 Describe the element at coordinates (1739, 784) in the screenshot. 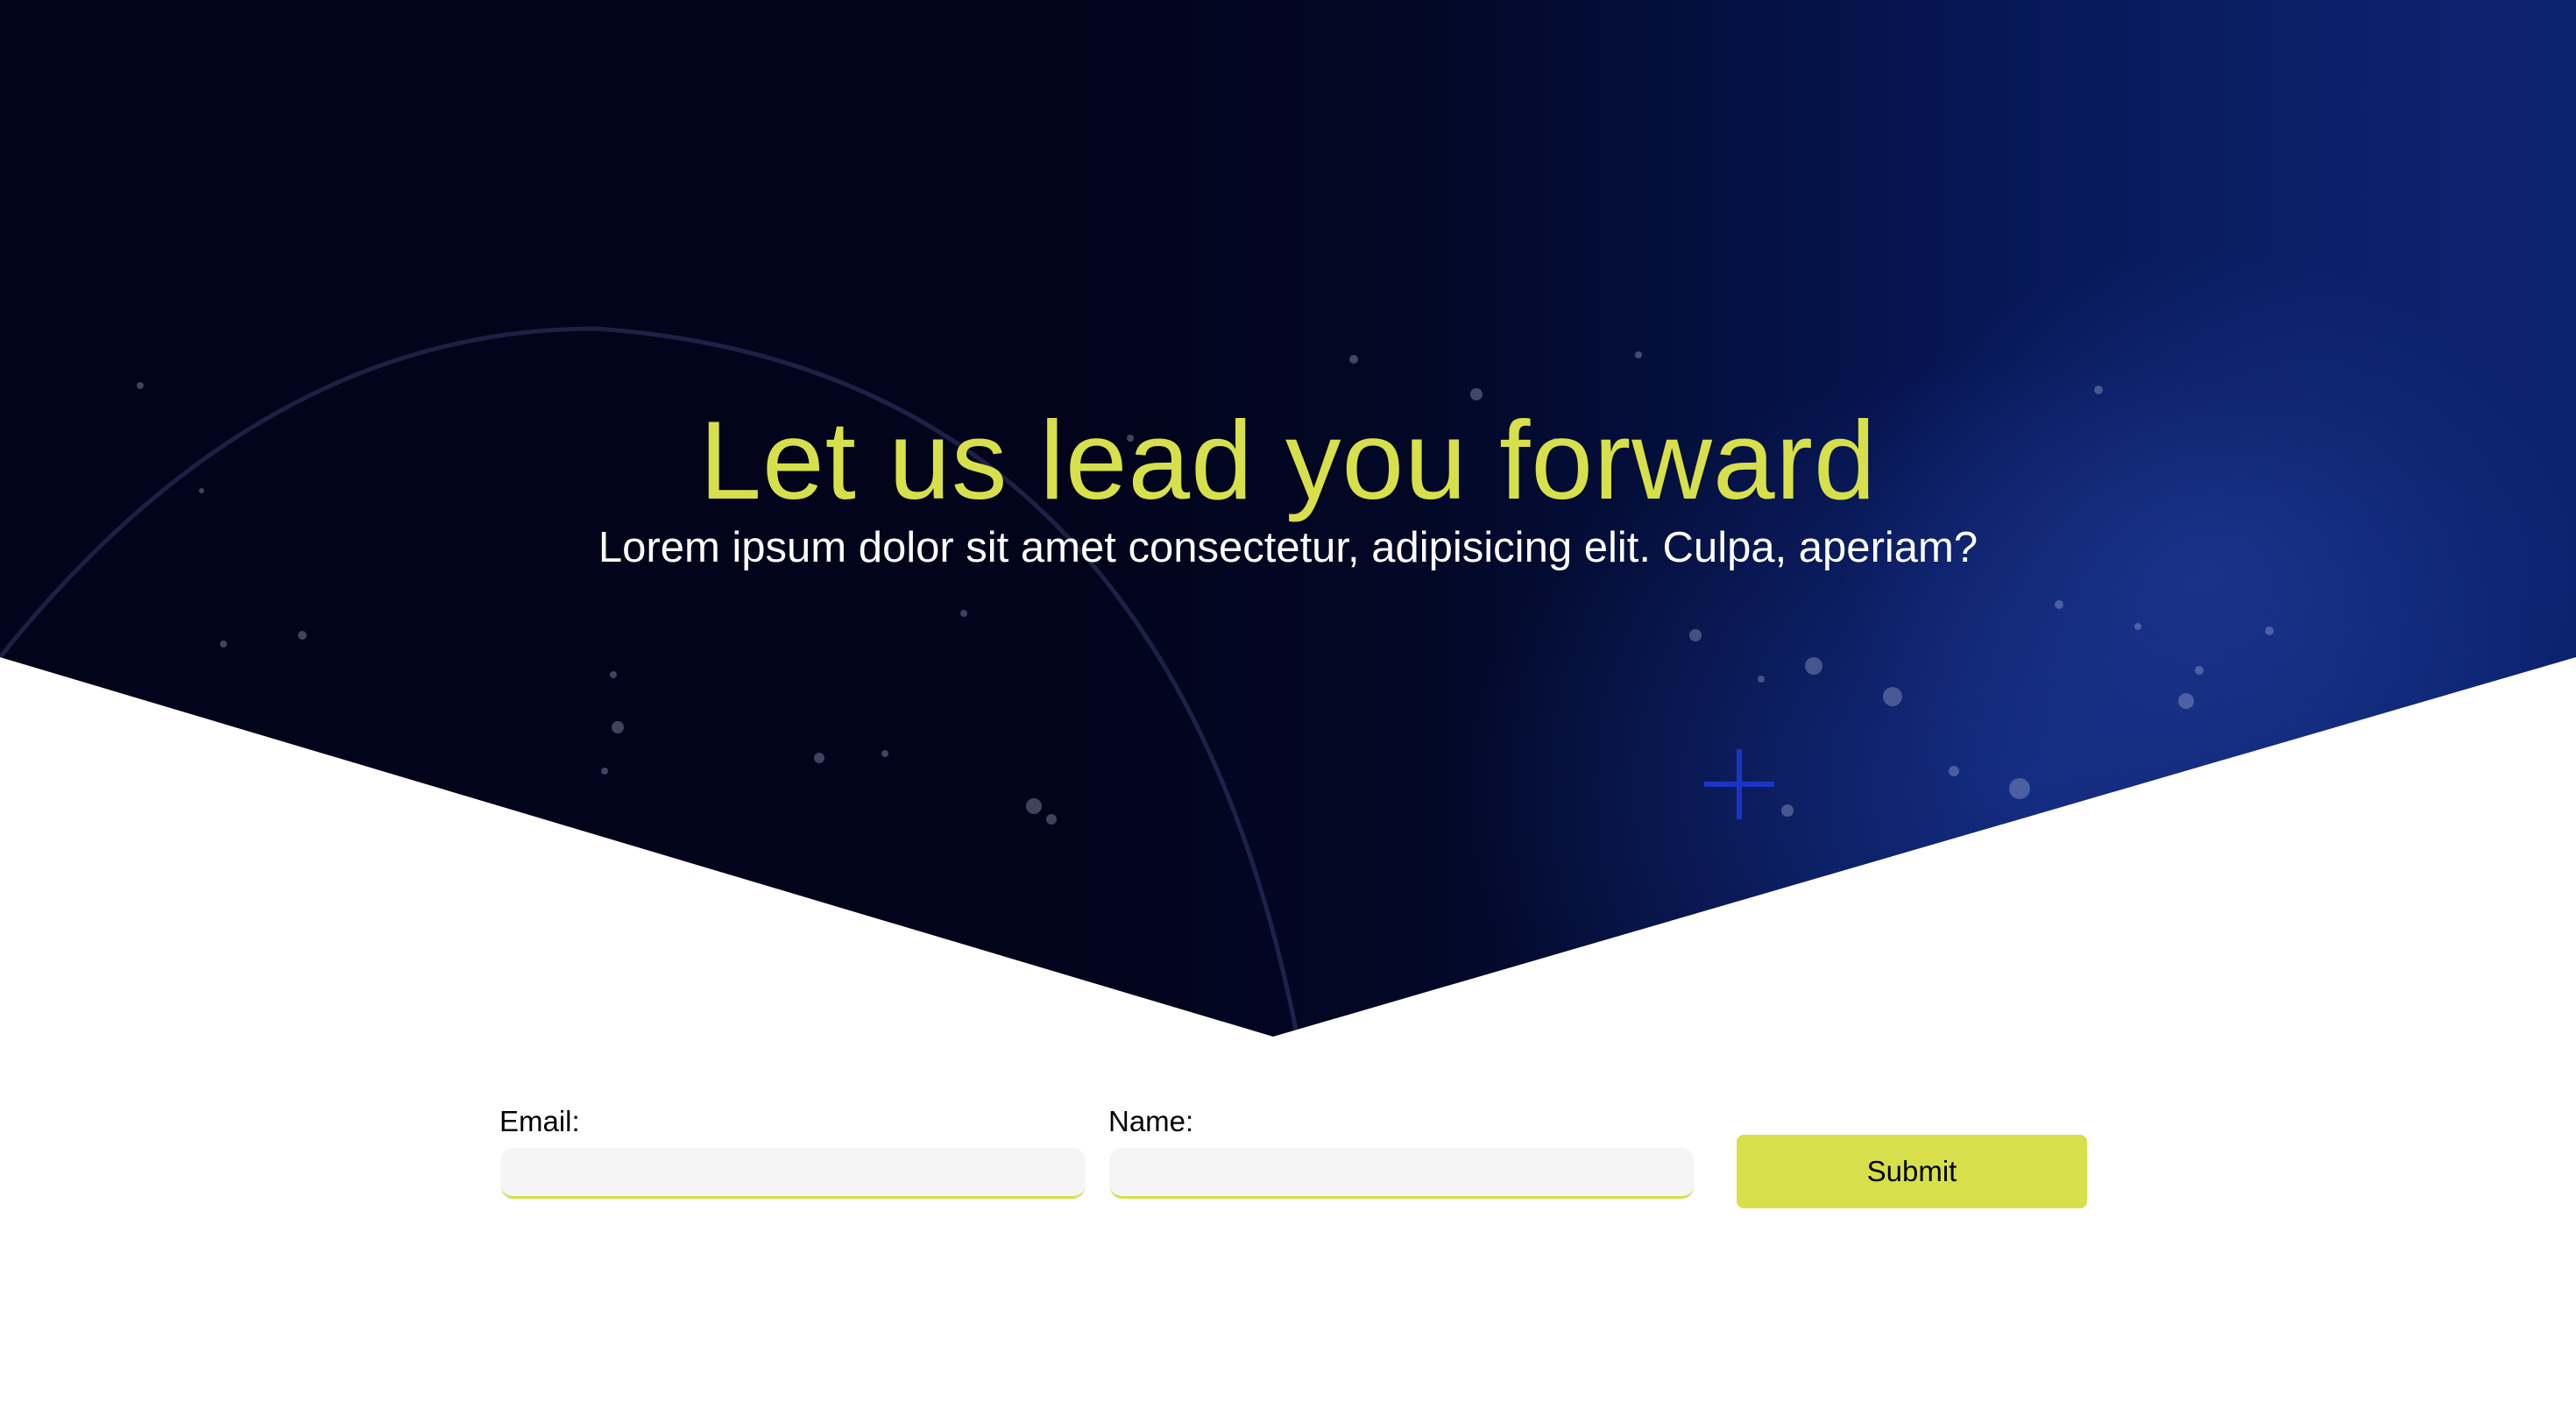

I see `plus-icon` at that location.